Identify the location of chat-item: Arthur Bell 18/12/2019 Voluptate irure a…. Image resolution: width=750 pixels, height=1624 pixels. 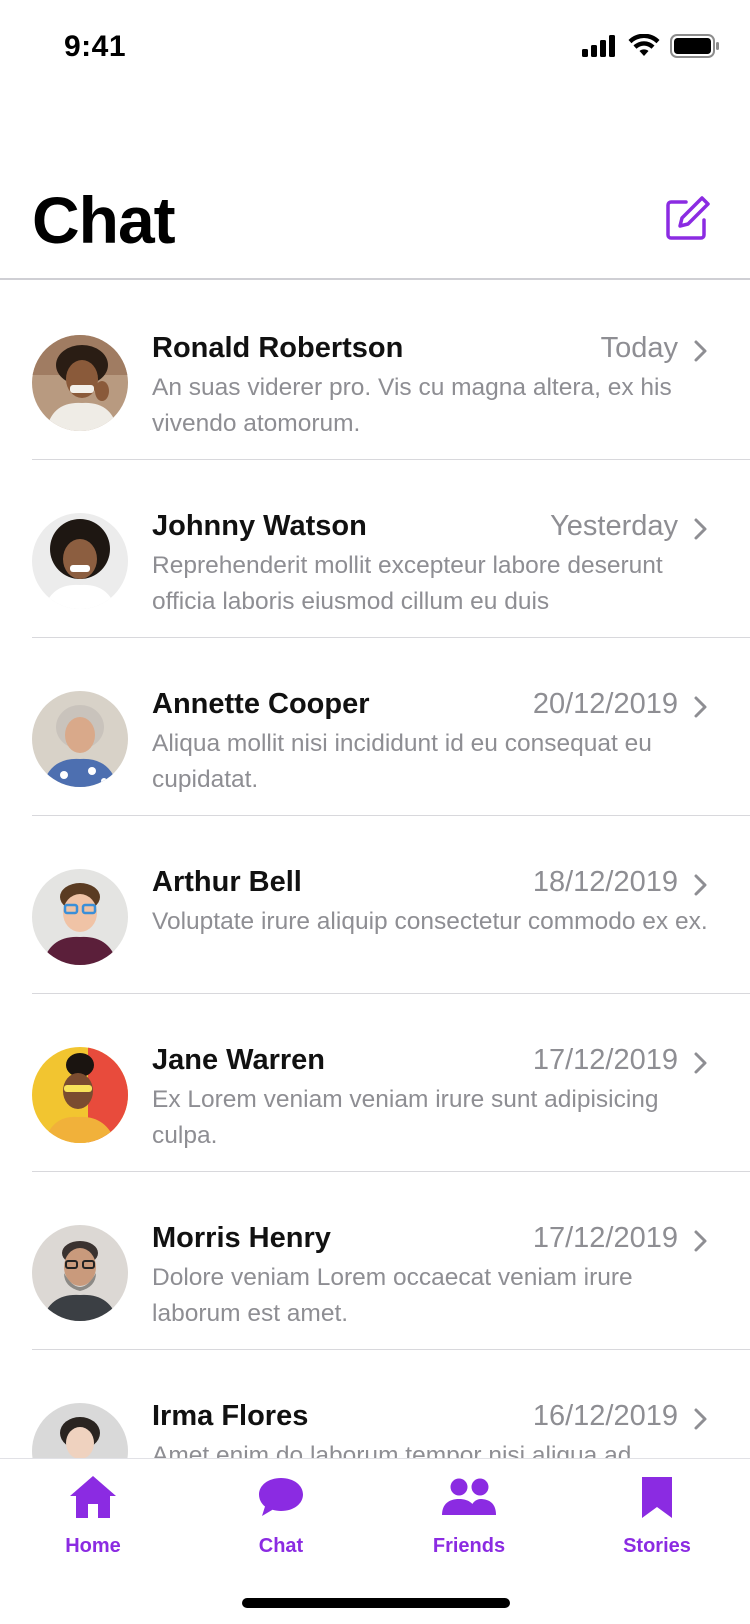
(375, 905).